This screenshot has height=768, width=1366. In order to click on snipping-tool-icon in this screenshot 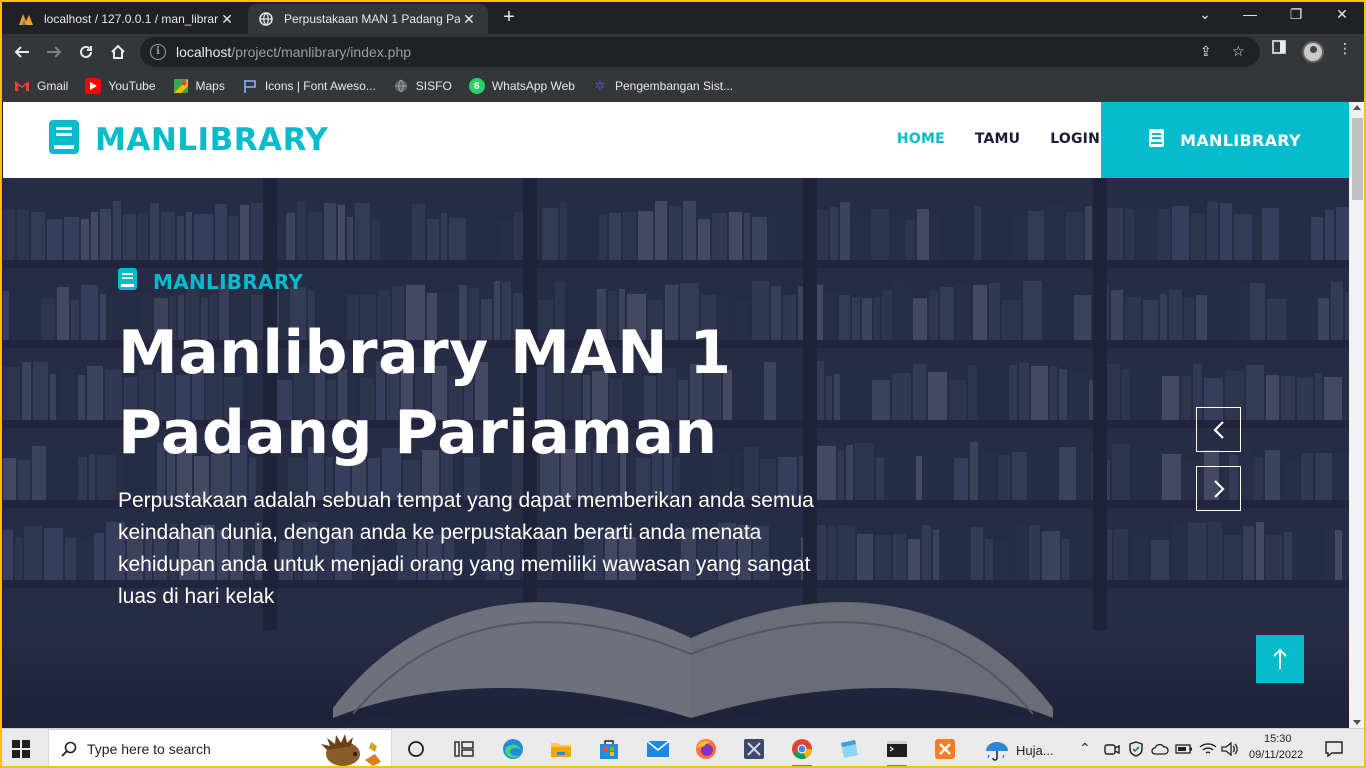, I will do `click(754, 749)`.